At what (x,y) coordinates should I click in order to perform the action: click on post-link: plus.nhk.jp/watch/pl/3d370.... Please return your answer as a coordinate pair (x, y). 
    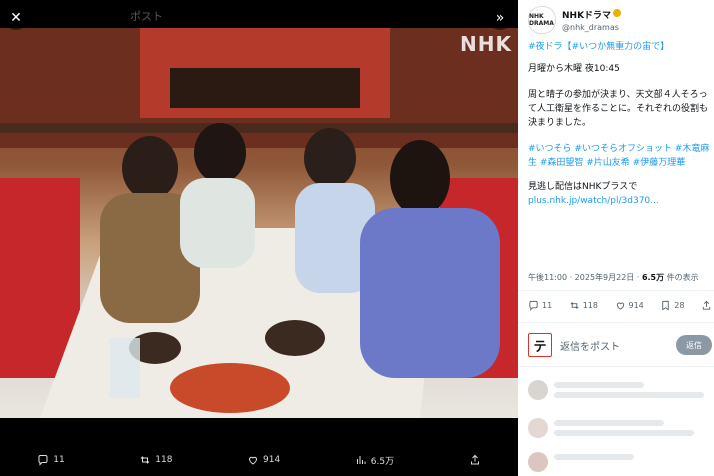
    Looking at the image, I should click on (619, 201).